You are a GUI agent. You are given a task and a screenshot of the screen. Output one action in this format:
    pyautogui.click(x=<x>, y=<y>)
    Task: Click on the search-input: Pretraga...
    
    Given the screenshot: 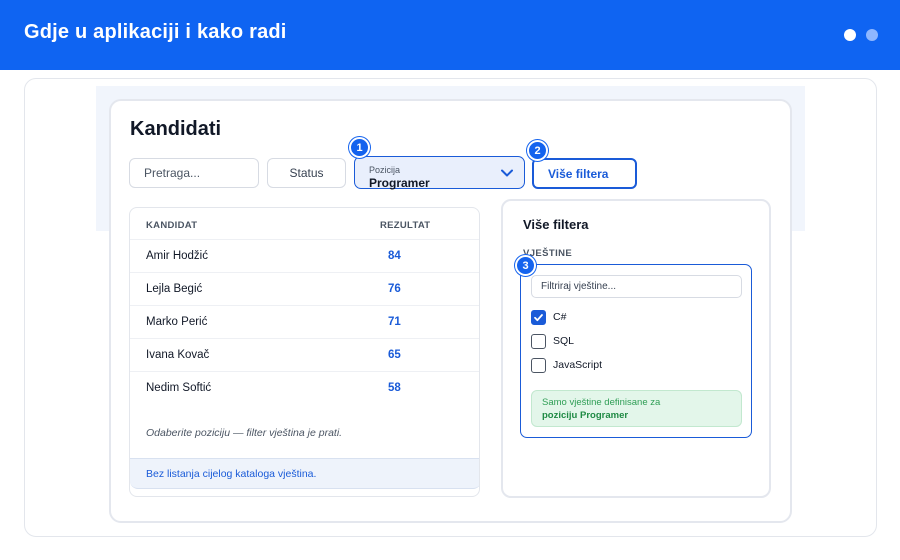 What is the action you would take?
    pyautogui.click(x=194, y=173)
    